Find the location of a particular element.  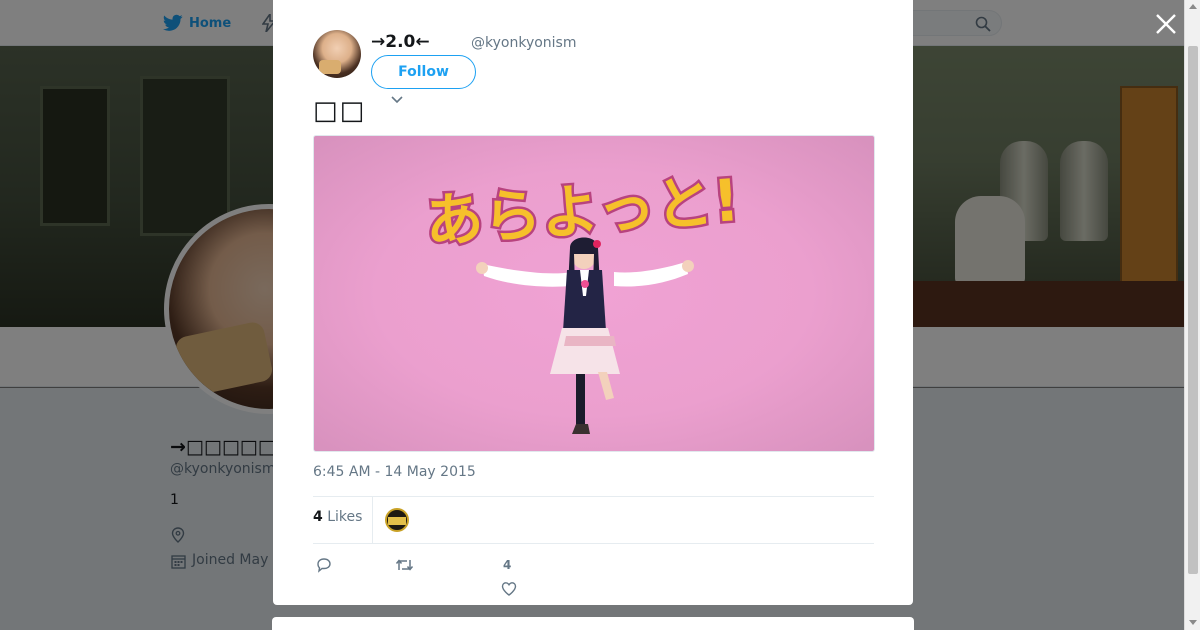

tweet-author-handle: @kyonkyonism is located at coordinates (524, 43).